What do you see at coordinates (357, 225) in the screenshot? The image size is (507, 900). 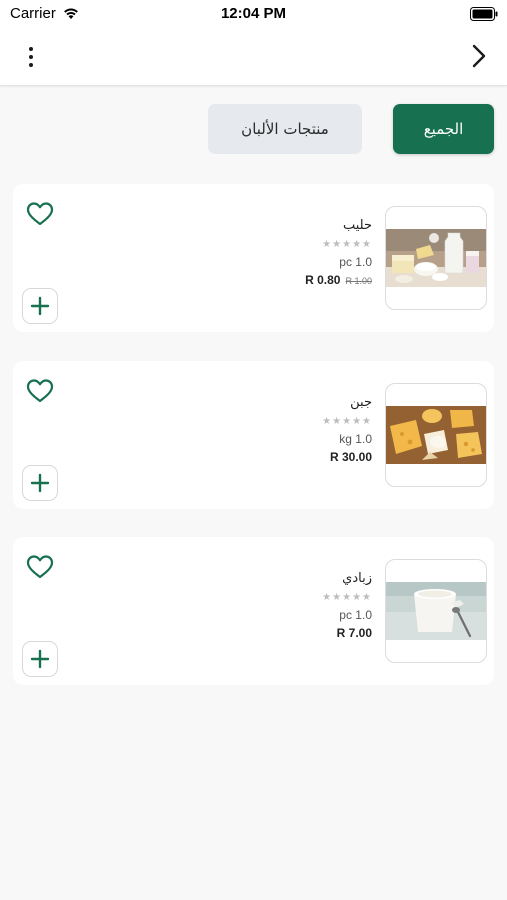 I see `product-name: حليب` at bounding box center [357, 225].